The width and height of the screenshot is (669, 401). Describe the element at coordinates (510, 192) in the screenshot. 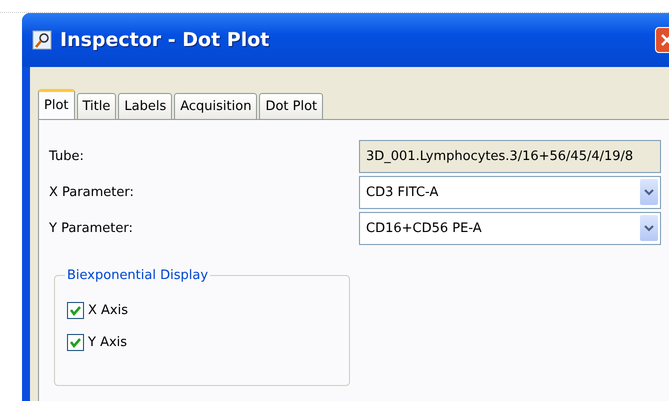

I see `dropdown-field: CD3 FITC-A` at that location.